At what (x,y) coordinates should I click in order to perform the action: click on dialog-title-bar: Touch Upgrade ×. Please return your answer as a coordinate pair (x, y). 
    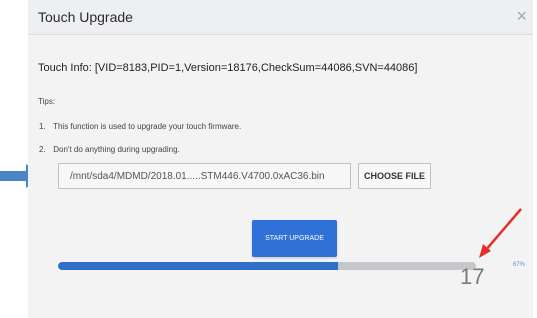
    Looking at the image, I should click on (280, 17).